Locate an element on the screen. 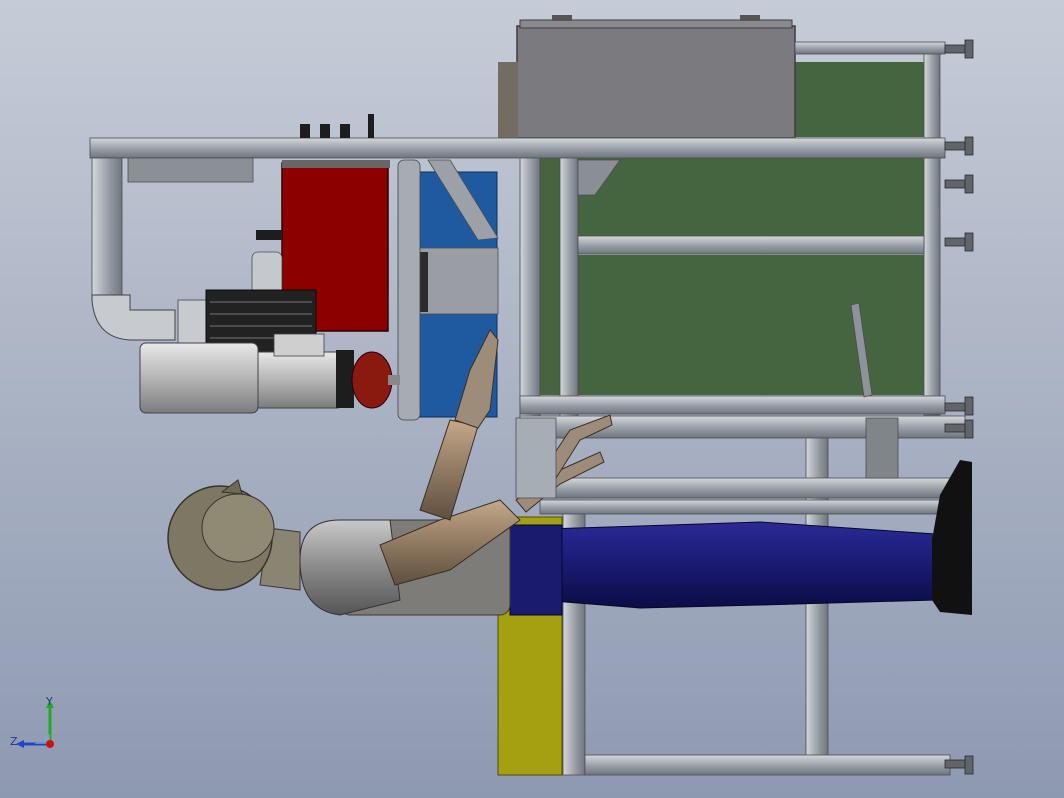  actuator-block is located at coordinates (882, 448).